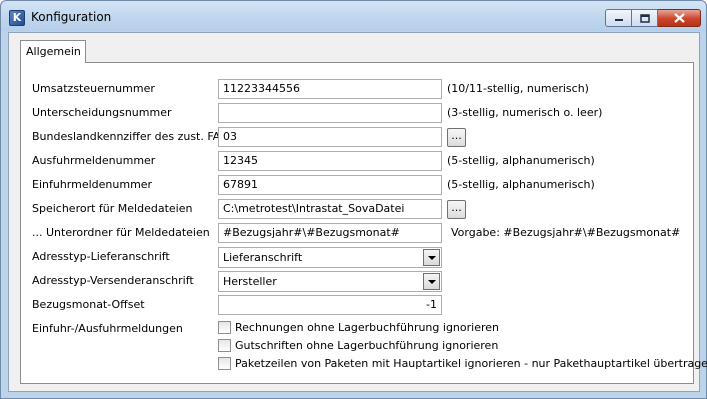  What do you see at coordinates (330, 89) in the screenshot?
I see `umsatzsteuer-input: 11223344556` at bounding box center [330, 89].